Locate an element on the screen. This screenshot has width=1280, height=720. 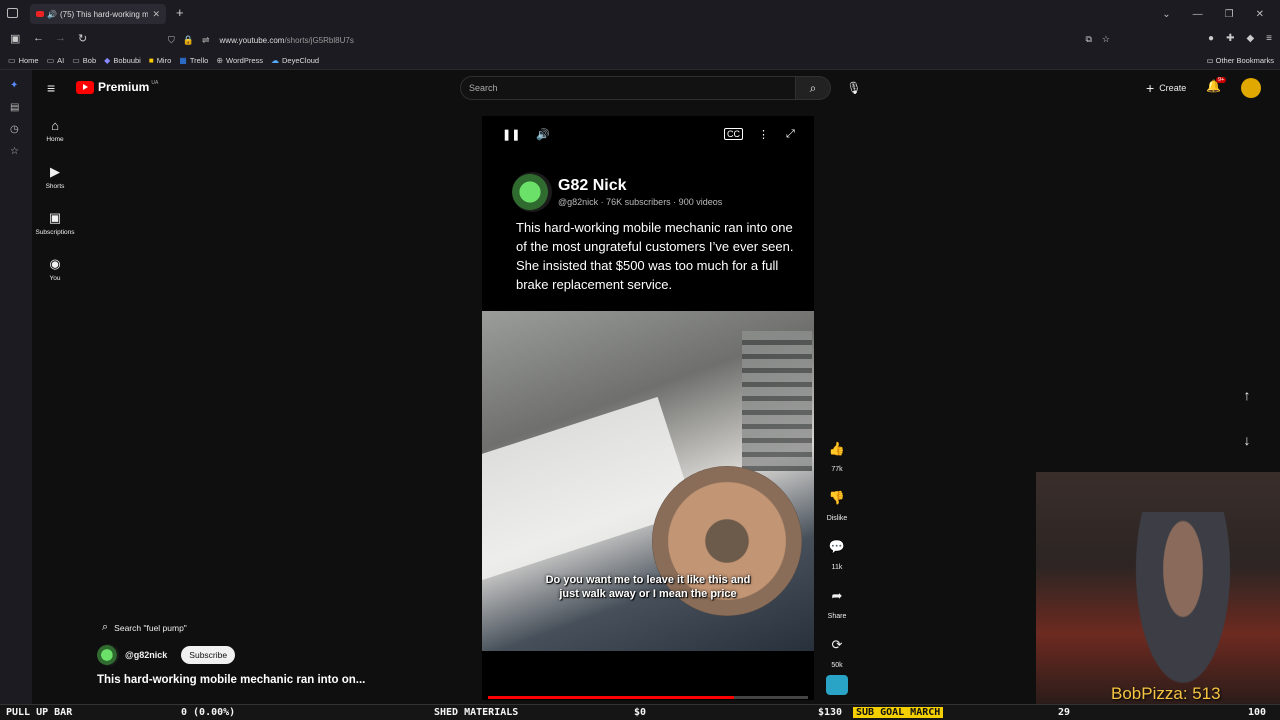
webcam-label: BobPizza: 513 is located at coordinates (1166, 693).